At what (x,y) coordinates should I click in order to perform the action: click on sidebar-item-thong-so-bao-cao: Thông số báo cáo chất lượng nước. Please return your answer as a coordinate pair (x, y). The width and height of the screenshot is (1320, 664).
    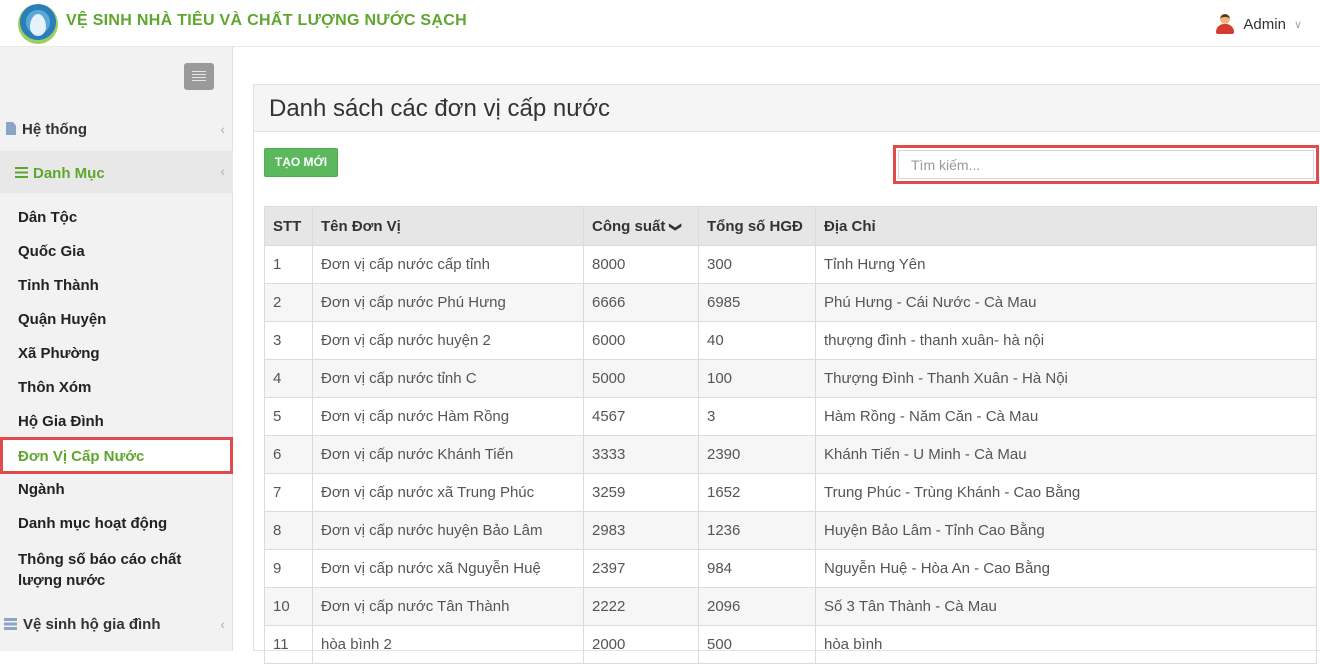
    Looking at the image, I should click on (99, 570).